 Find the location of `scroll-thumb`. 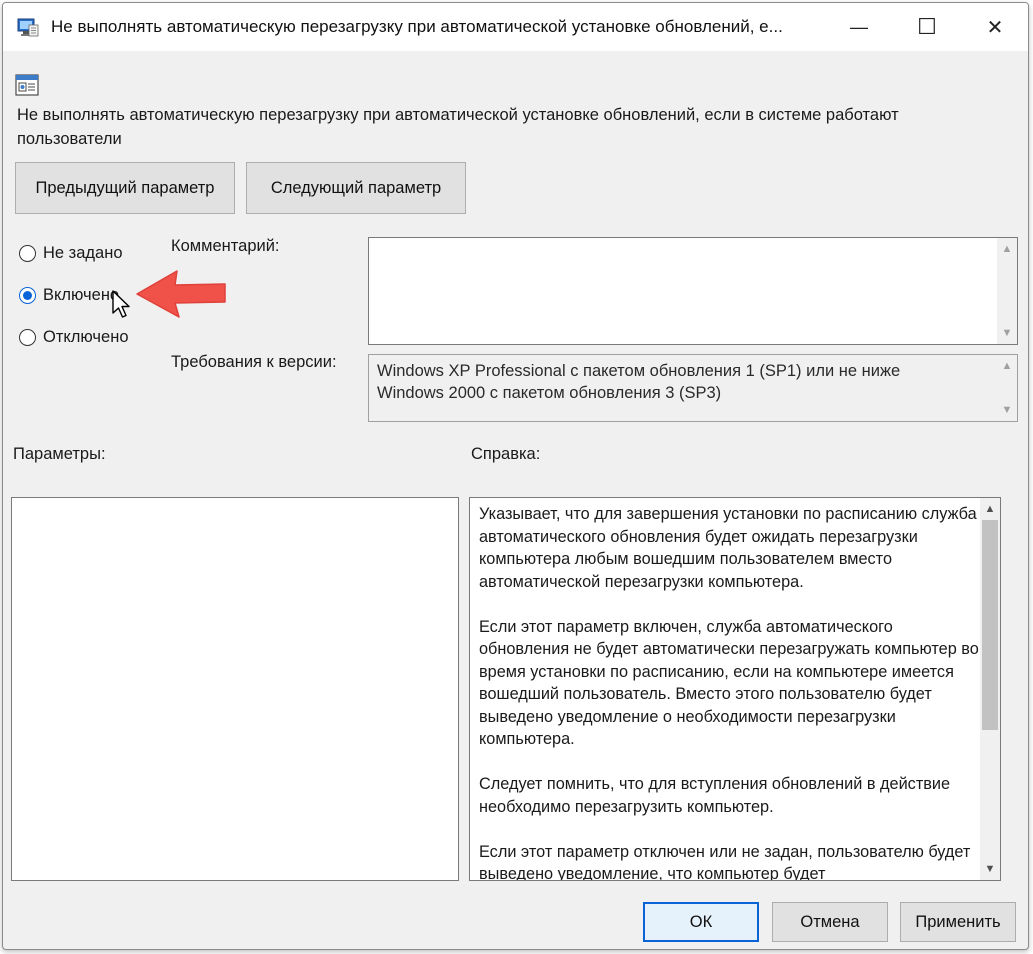

scroll-thumb is located at coordinates (990, 625).